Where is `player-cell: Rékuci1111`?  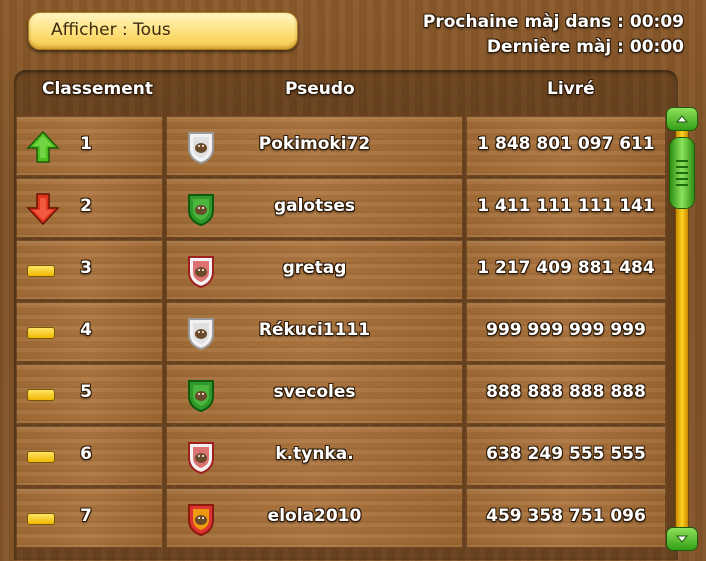
player-cell: Rékuci1111 is located at coordinates (314, 332).